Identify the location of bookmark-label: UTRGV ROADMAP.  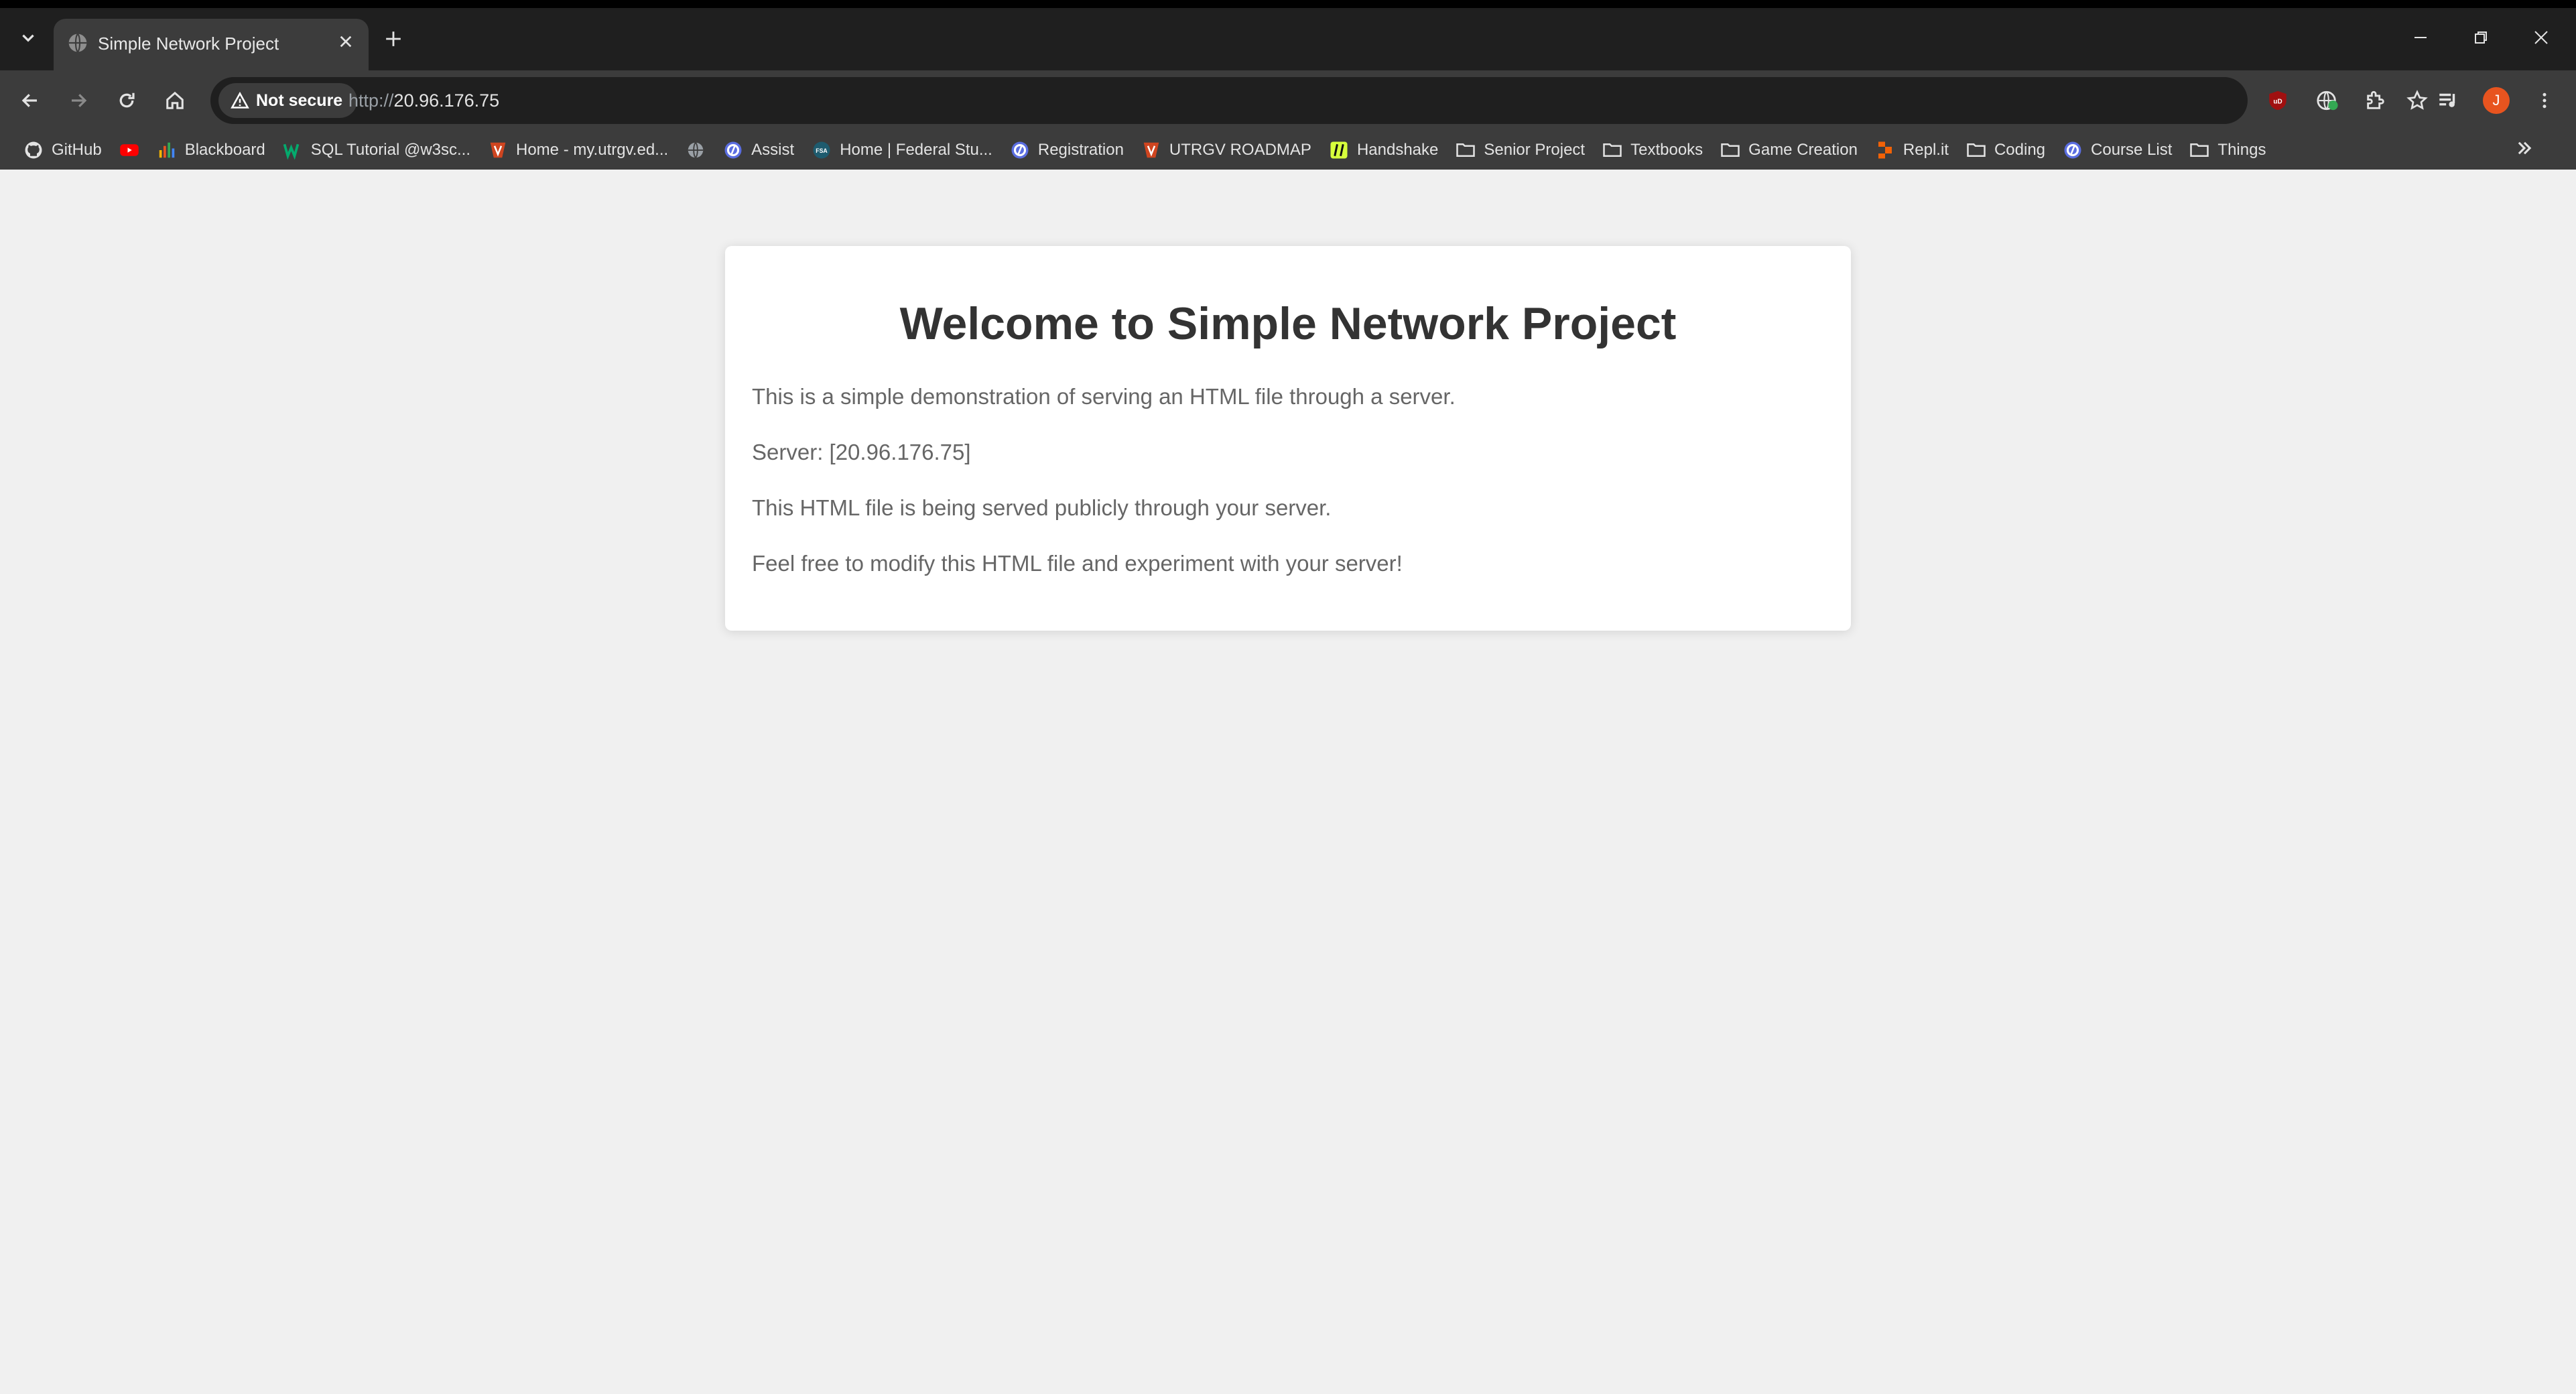
(1240, 150).